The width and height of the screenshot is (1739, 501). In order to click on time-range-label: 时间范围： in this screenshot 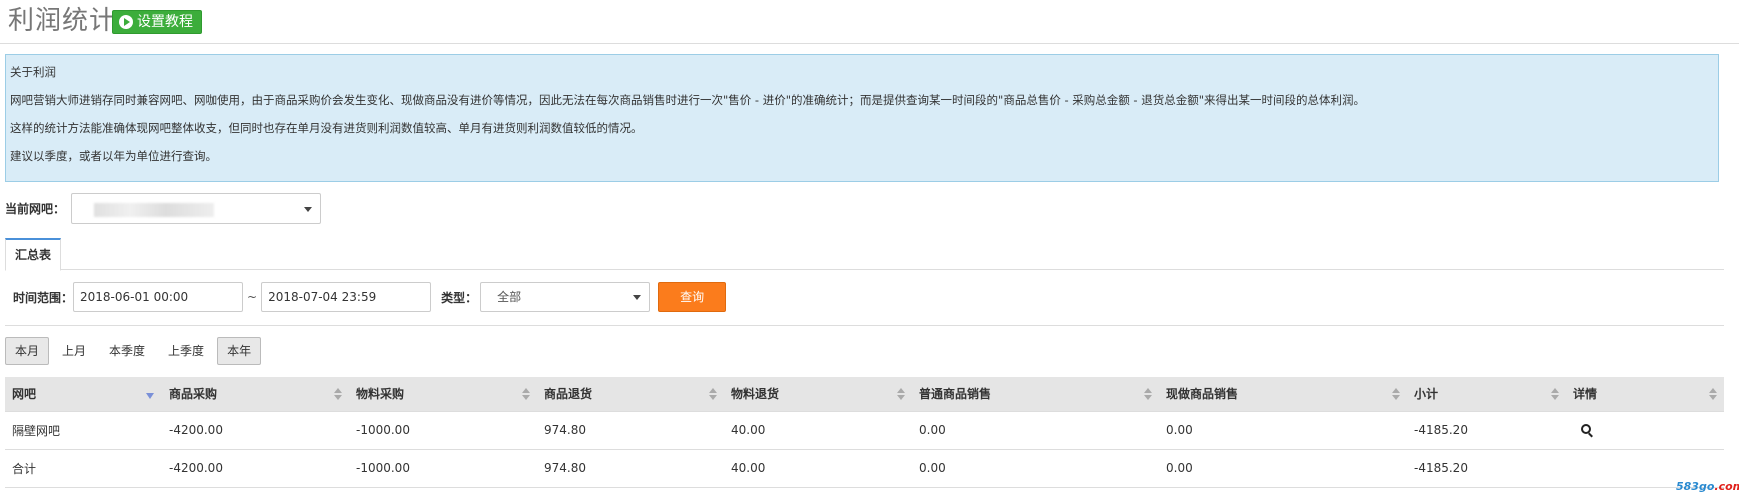, I will do `click(43, 297)`.